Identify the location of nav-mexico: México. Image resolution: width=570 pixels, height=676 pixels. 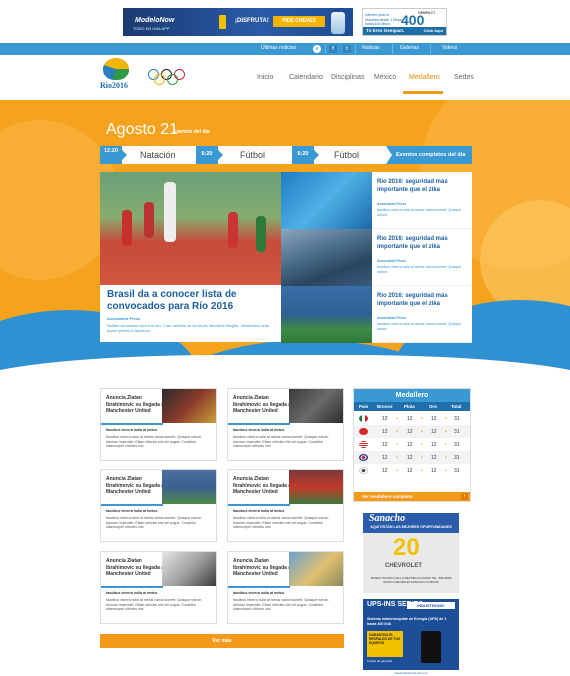
(385, 77).